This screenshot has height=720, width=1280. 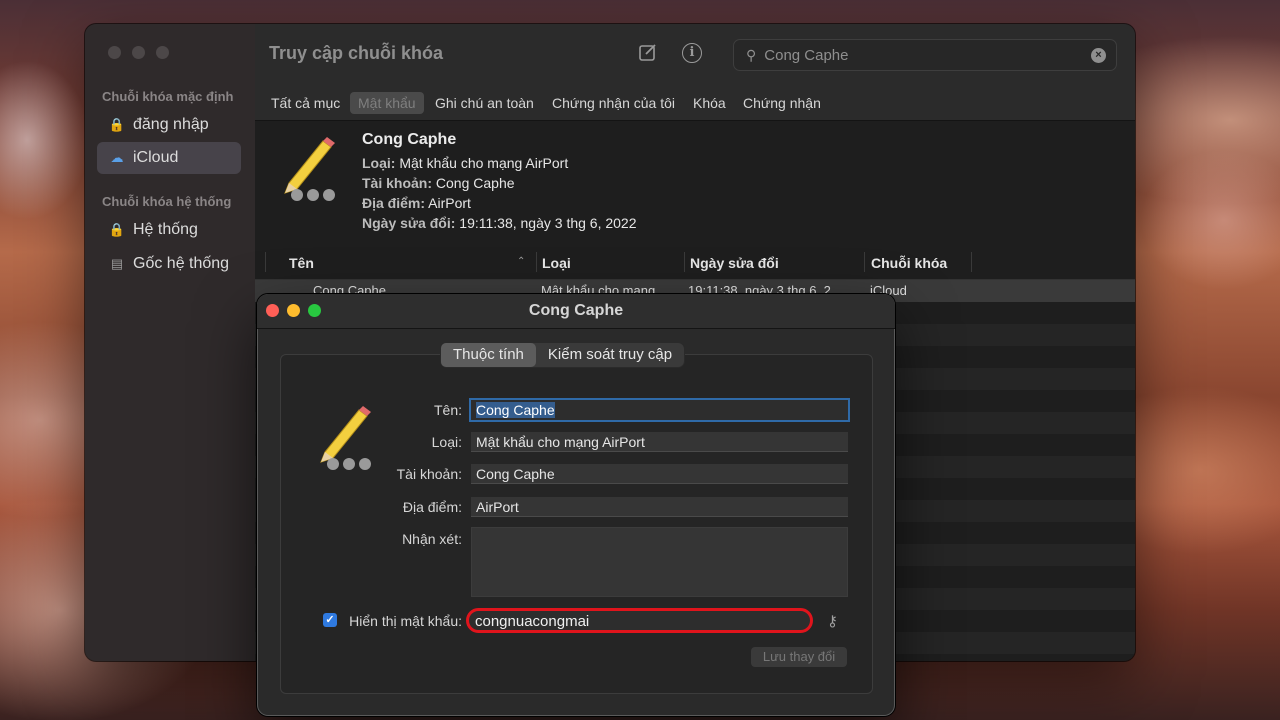 What do you see at coordinates (117, 263) in the screenshot?
I see `cabinet-icon: ▤` at bounding box center [117, 263].